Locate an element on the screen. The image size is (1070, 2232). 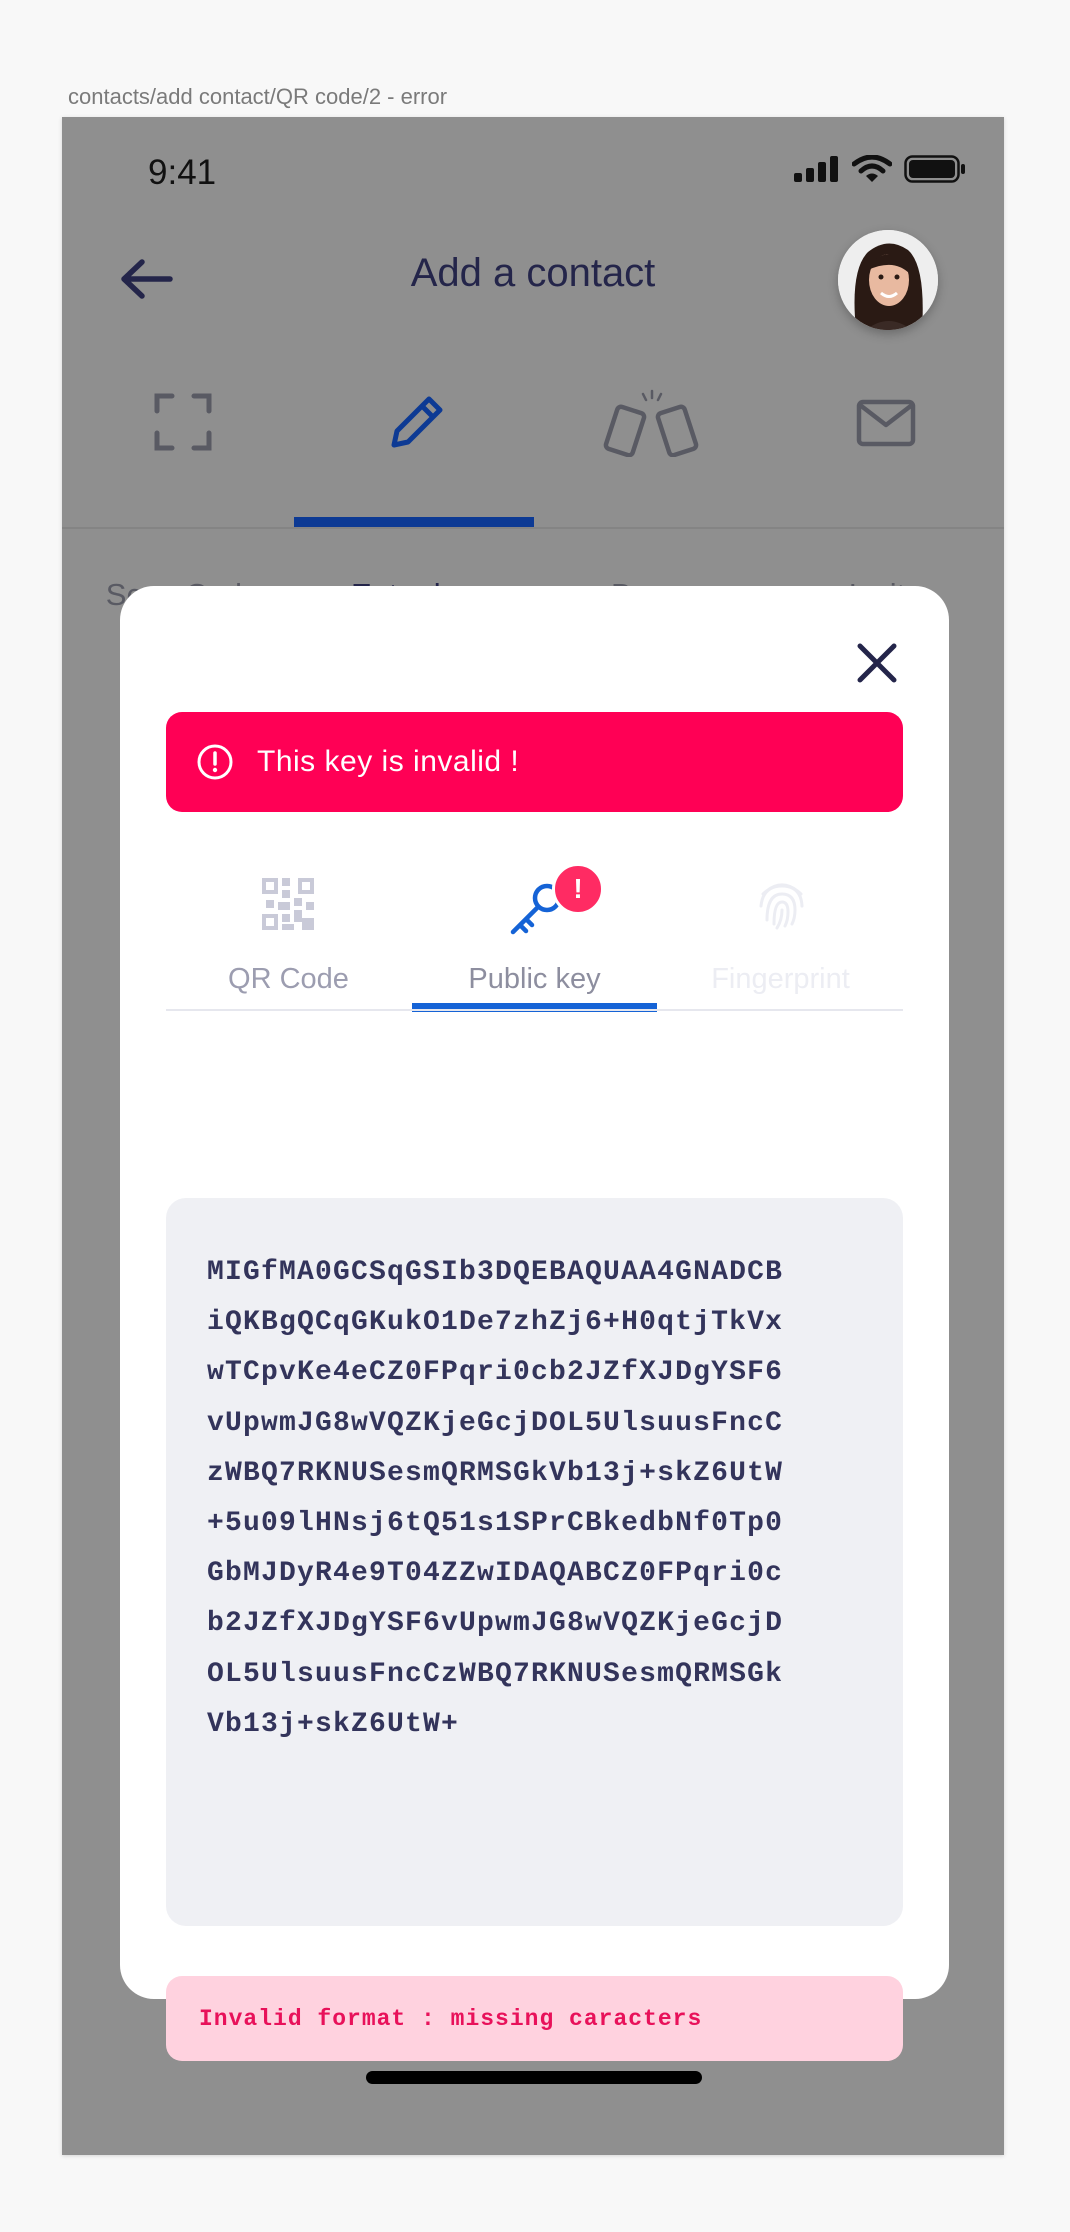
scan-frame-icon is located at coordinates (182, 422).